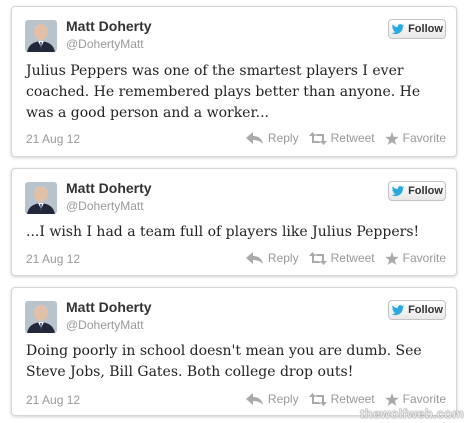  What do you see at coordinates (412, 413) in the screenshot?
I see `watermark: thewolfweb.com` at bounding box center [412, 413].